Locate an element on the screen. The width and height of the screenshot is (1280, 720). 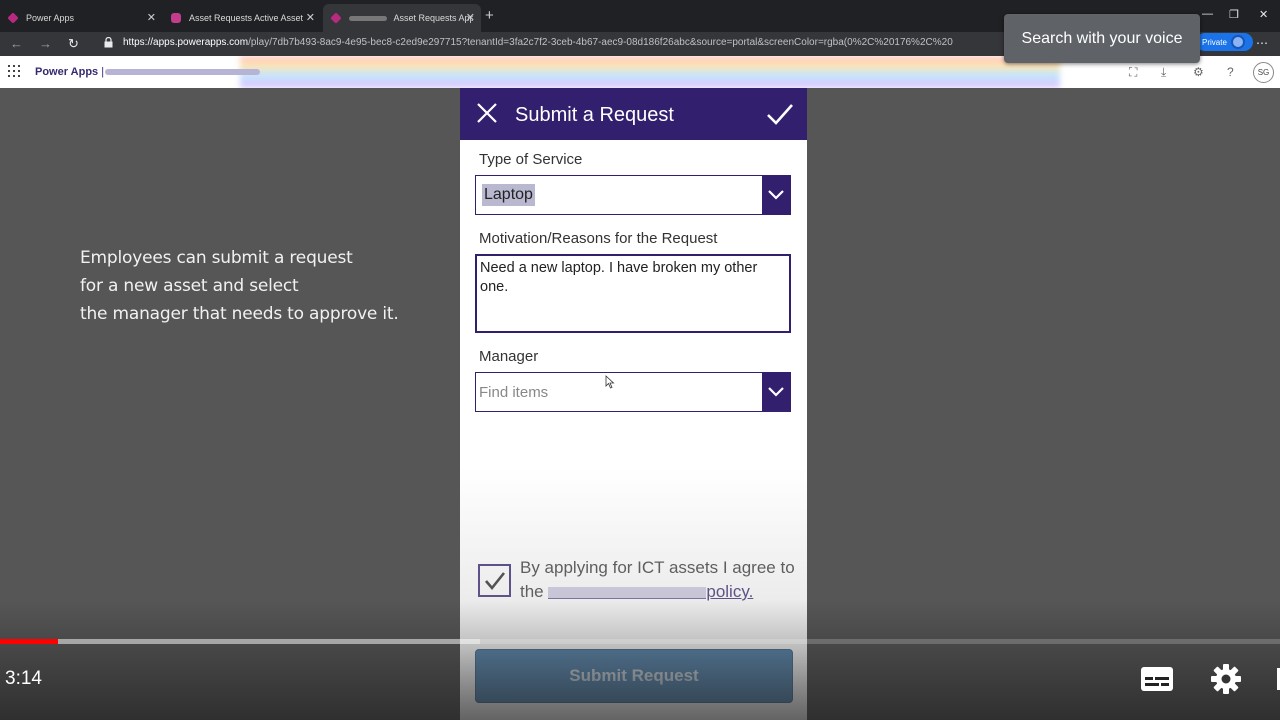
reload-icon: ↻ is located at coordinates (73, 44).